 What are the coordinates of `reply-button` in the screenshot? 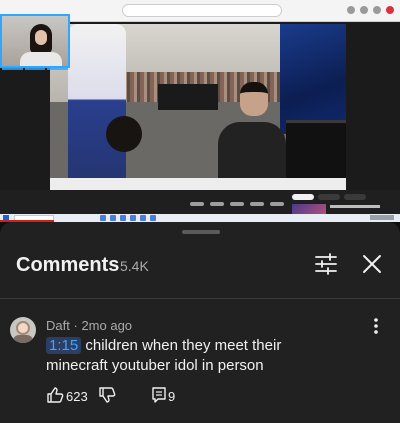 It's located at (159, 395).